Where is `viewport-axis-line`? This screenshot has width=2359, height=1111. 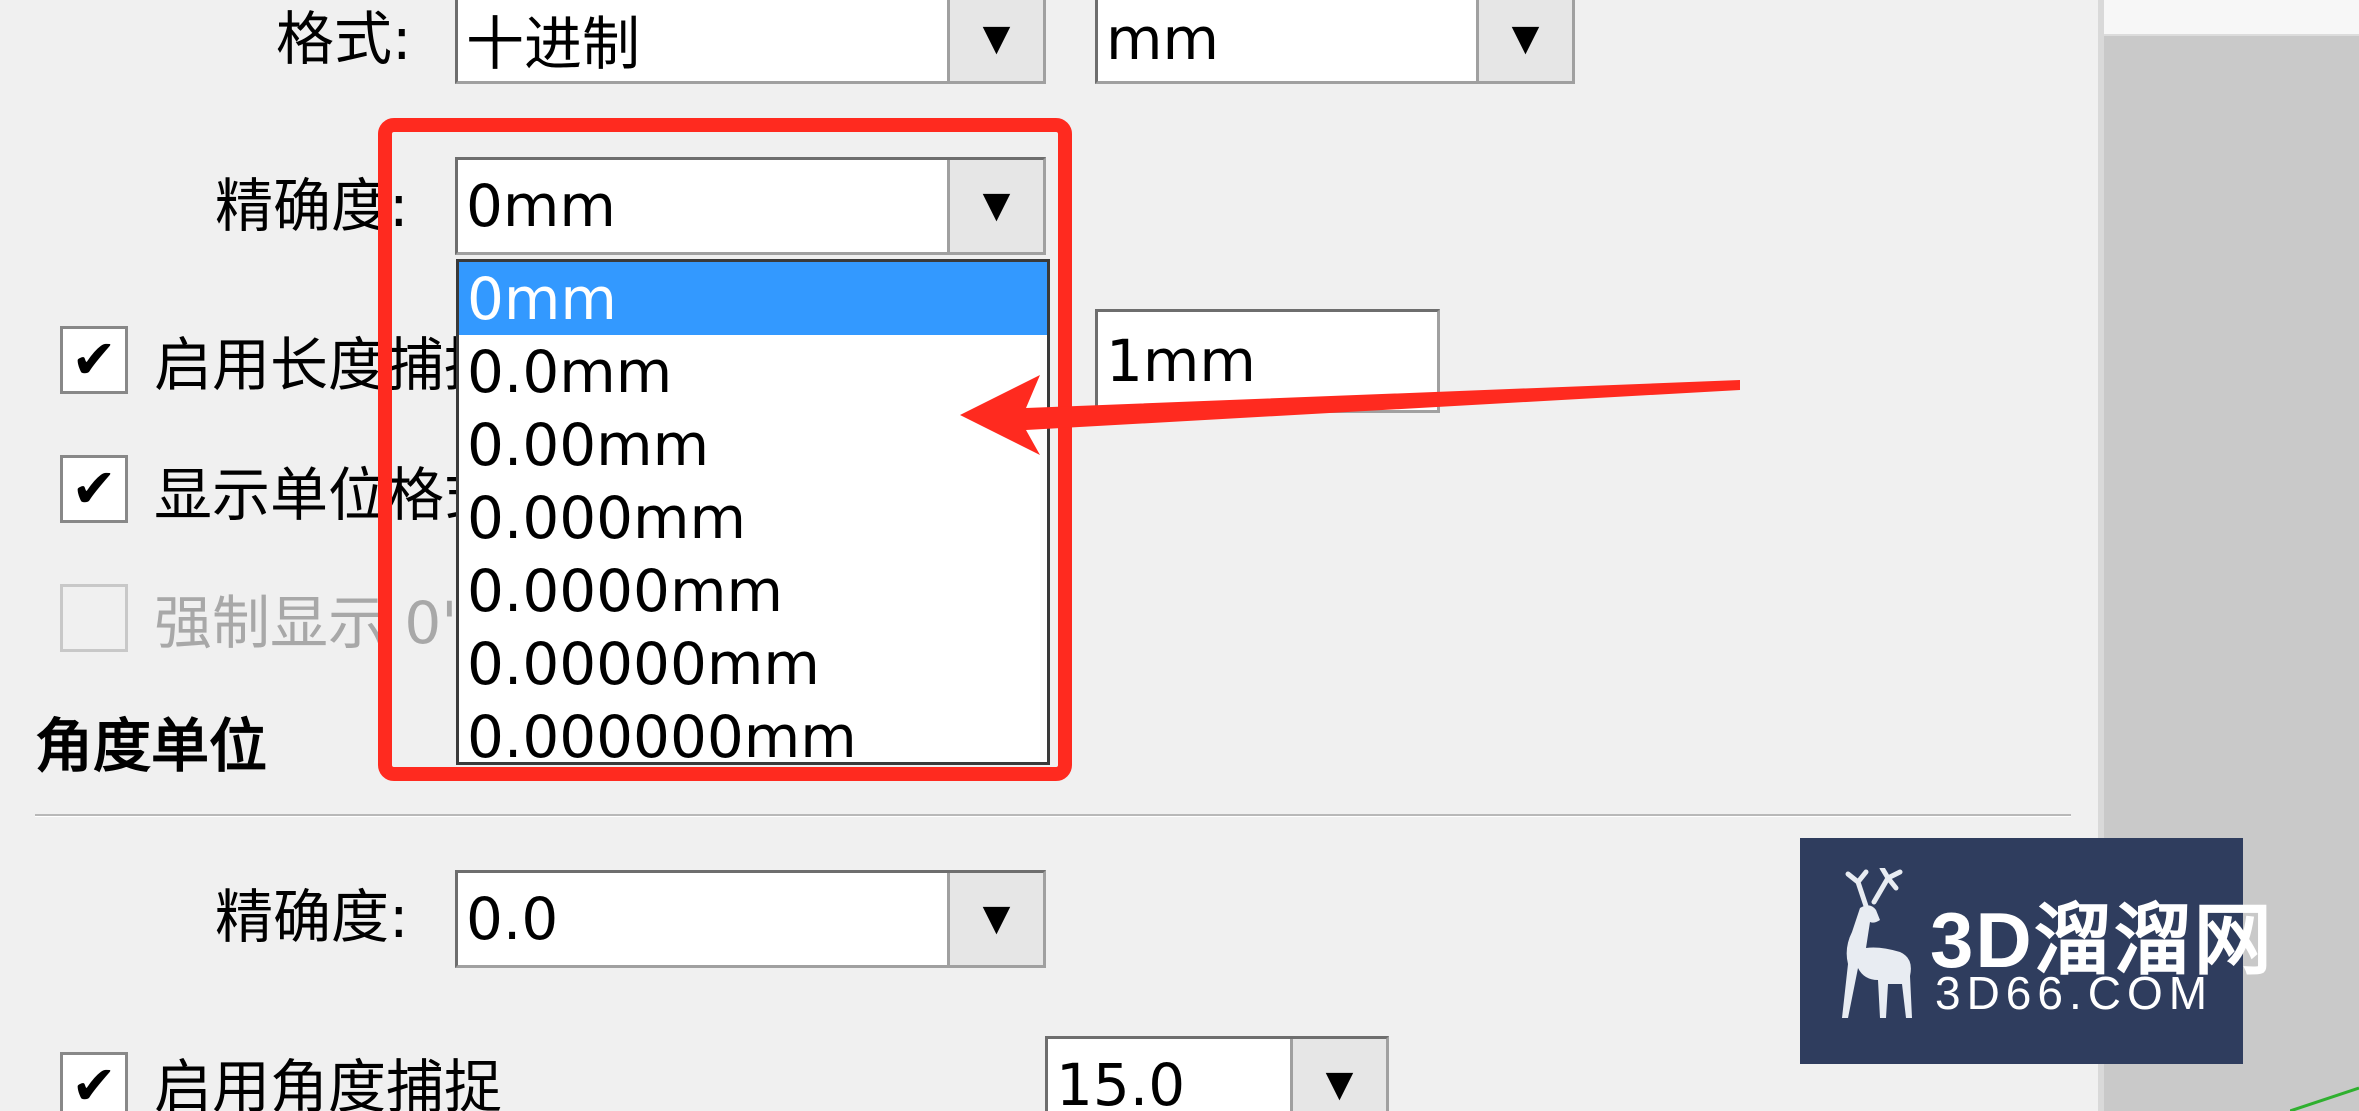
viewport-axis-line is located at coordinates (2324, 1098).